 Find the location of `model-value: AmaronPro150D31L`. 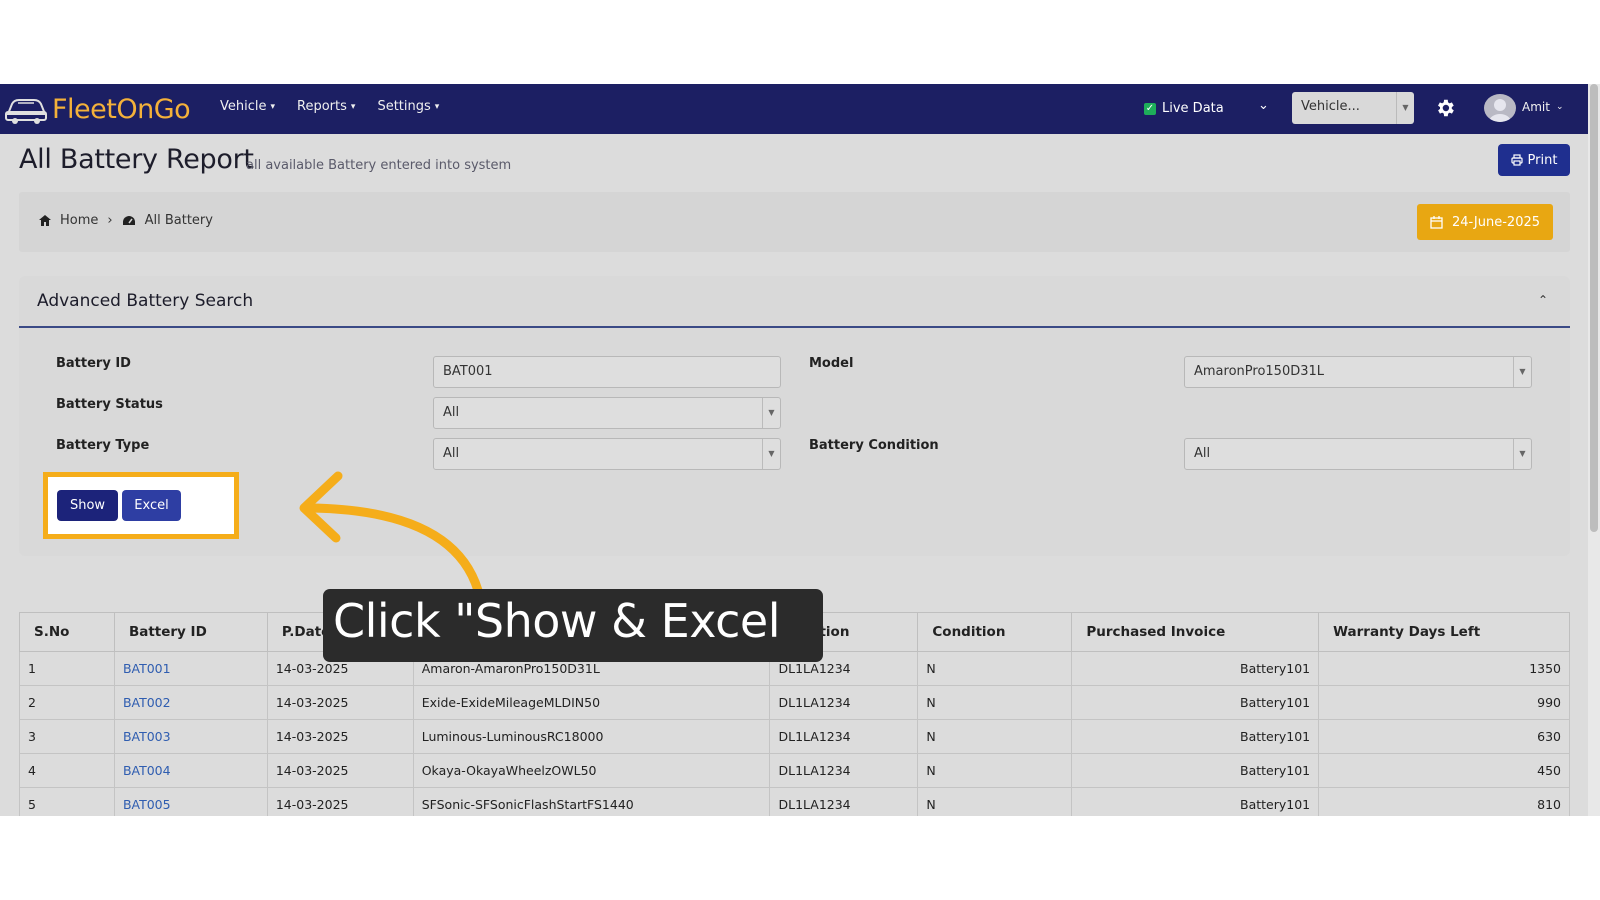

model-value: AmaronPro150D31L is located at coordinates (1259, 371).